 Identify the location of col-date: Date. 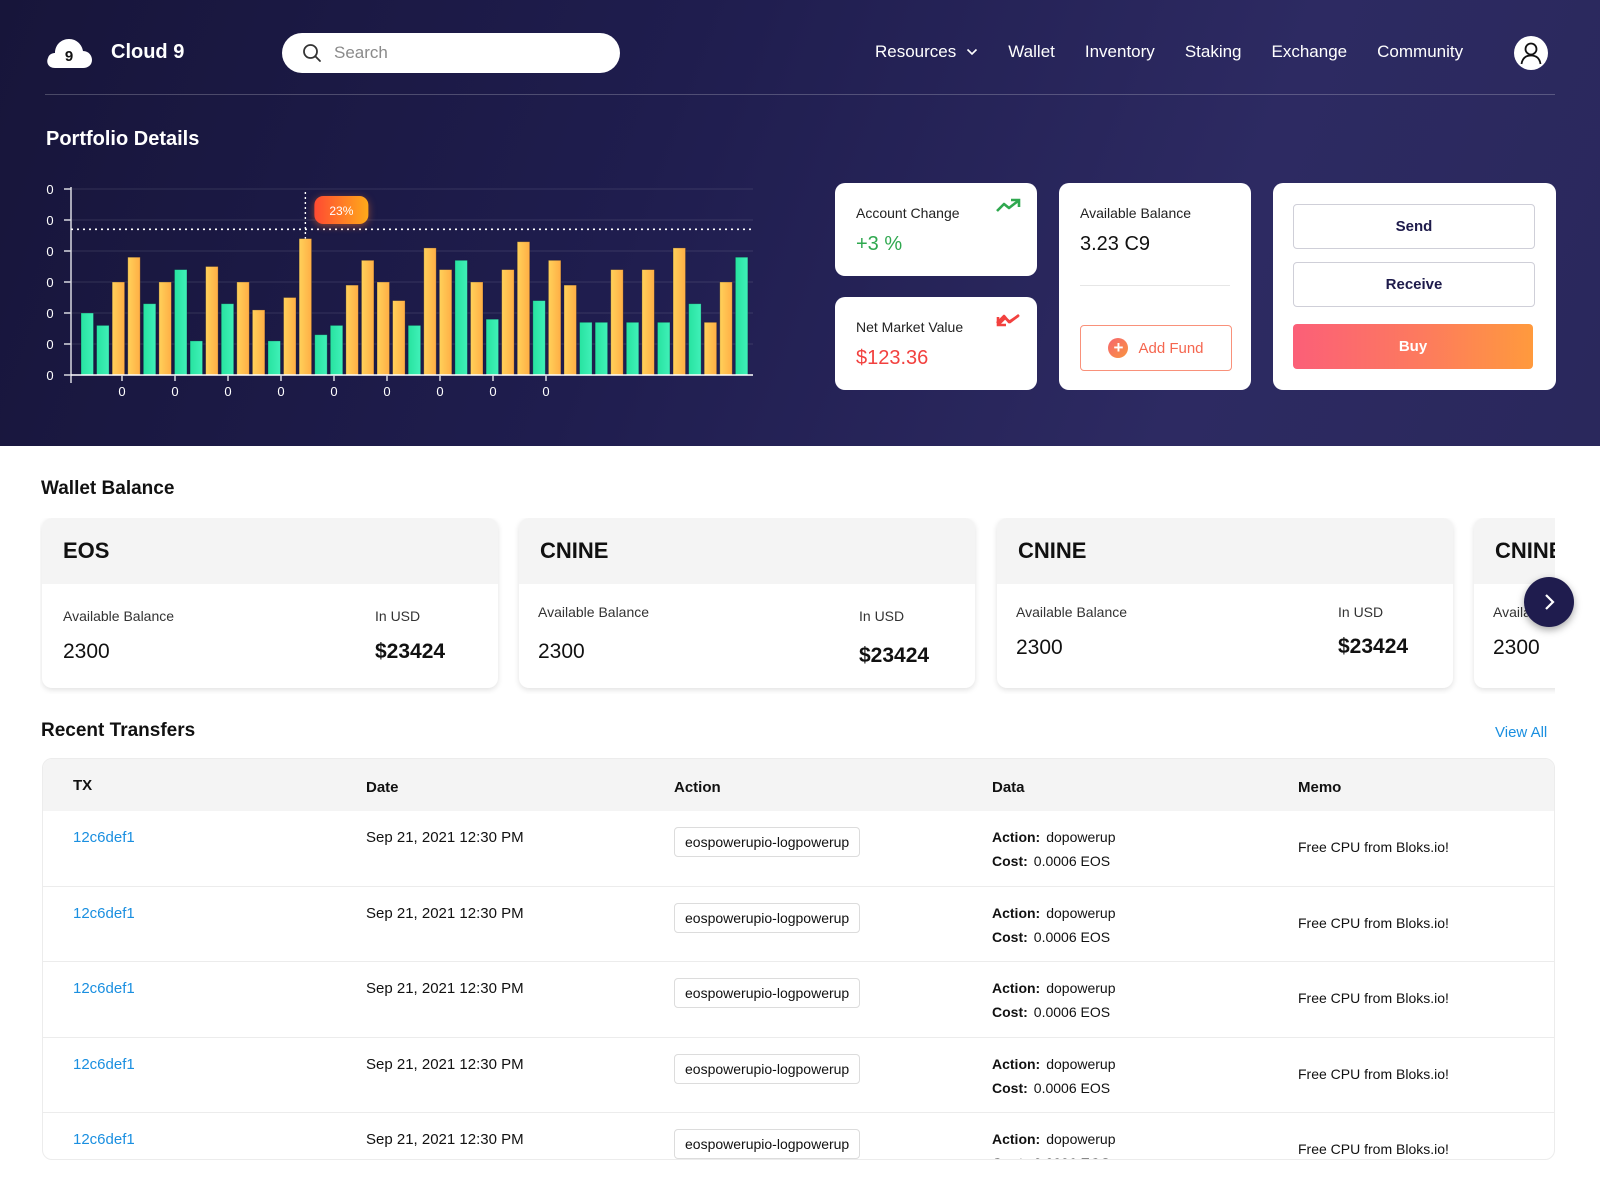
(382, 787).